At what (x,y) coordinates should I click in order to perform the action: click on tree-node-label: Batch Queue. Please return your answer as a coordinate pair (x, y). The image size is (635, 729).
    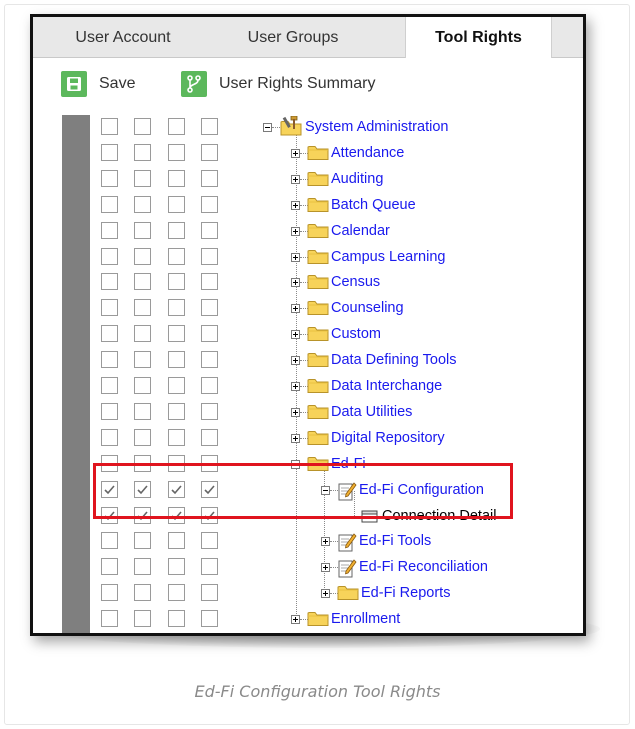
    Looking at the image, I should click on (373, 205).